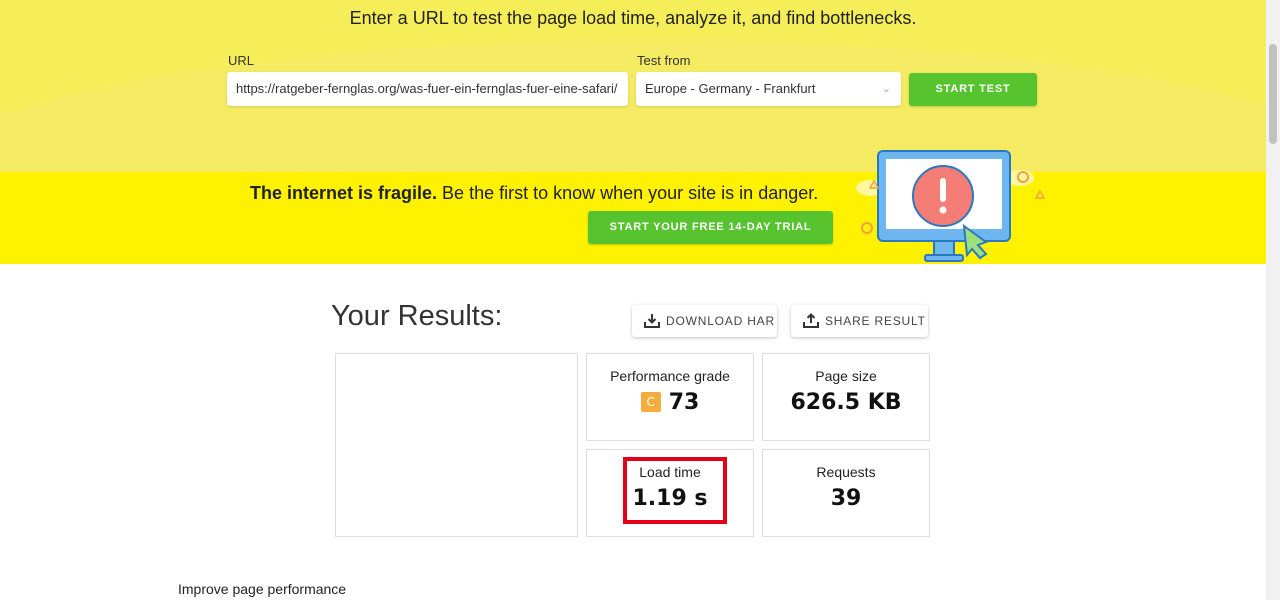 Image resolution: width=1280 pixels, height=600 pixels. I want to click on start-test-button: START TEST, so click(973, 89).